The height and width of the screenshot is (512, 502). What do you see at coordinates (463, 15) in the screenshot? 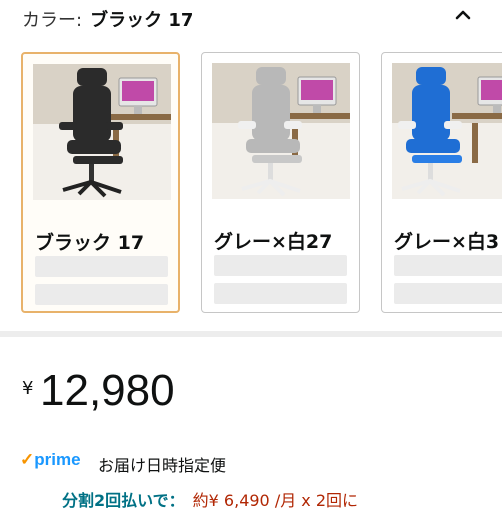
I see `chevron-up-icon` at bounding box center [463, 15].